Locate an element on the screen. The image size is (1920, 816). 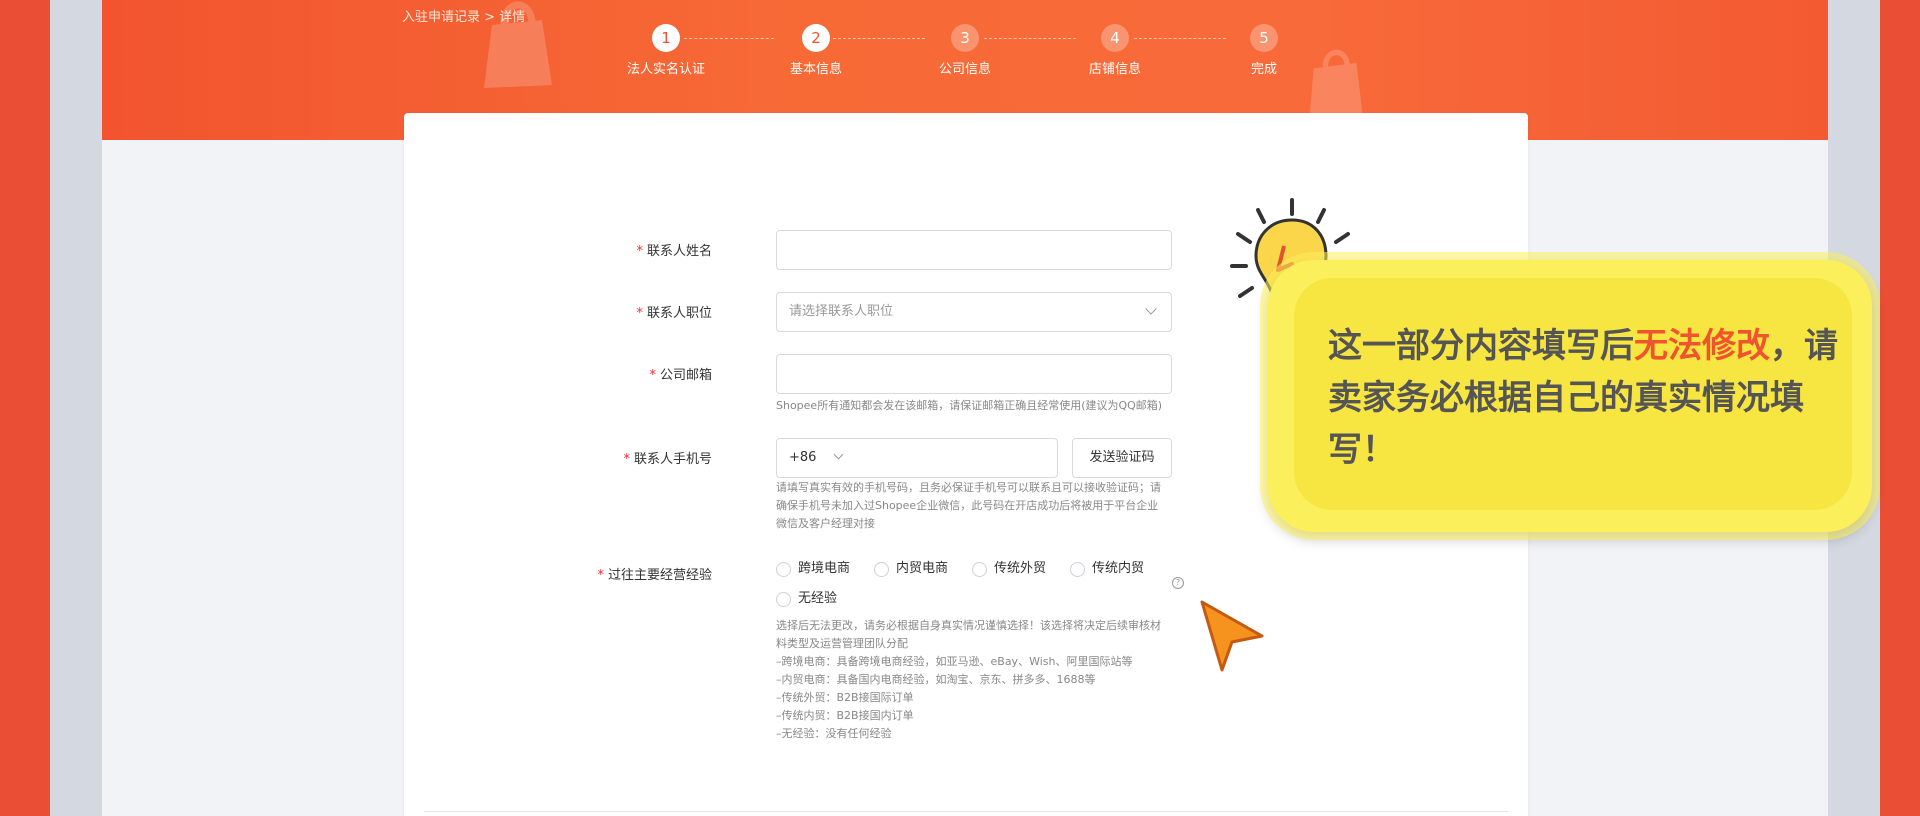
step-number: 4 is located at coordinates (1115, 38).